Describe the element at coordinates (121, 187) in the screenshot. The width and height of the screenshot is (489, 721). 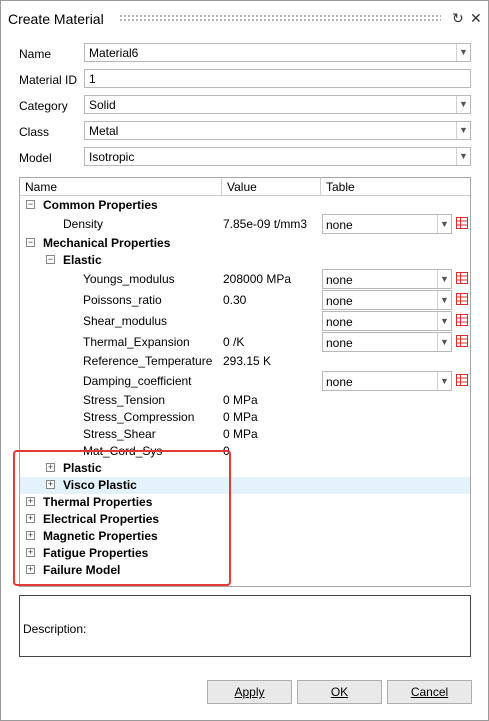
I see `column-header-name: Name` at that location.